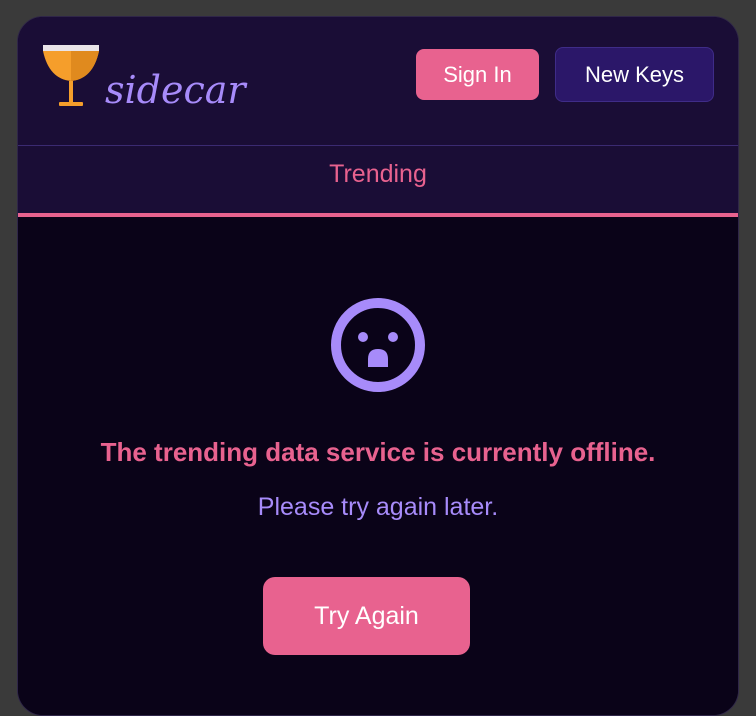 This screenshot has width=756, height=716. What do you see at coordinates (378, 174) in the screenshot?
I see `tab-trending: Trending` at bounding box center [378, 174].